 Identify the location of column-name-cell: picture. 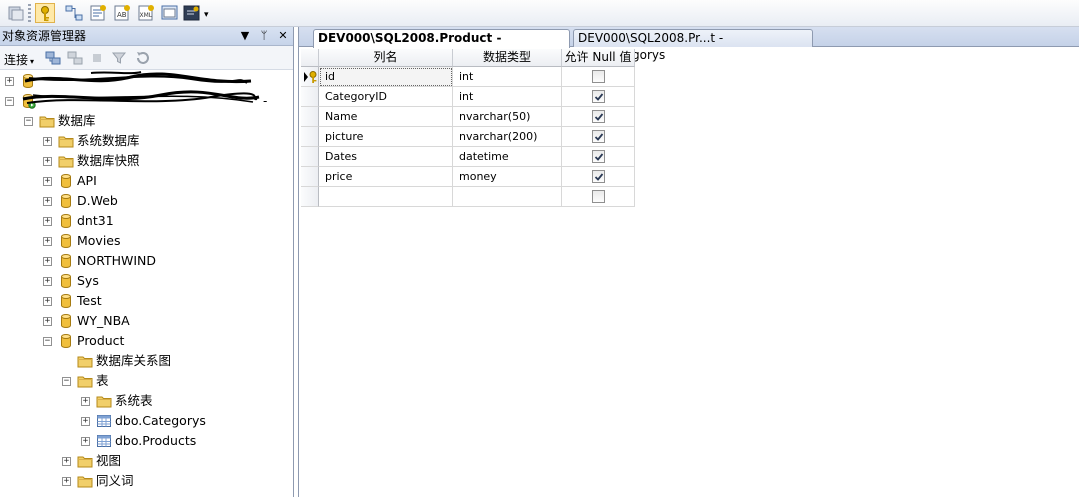
(386, 137).